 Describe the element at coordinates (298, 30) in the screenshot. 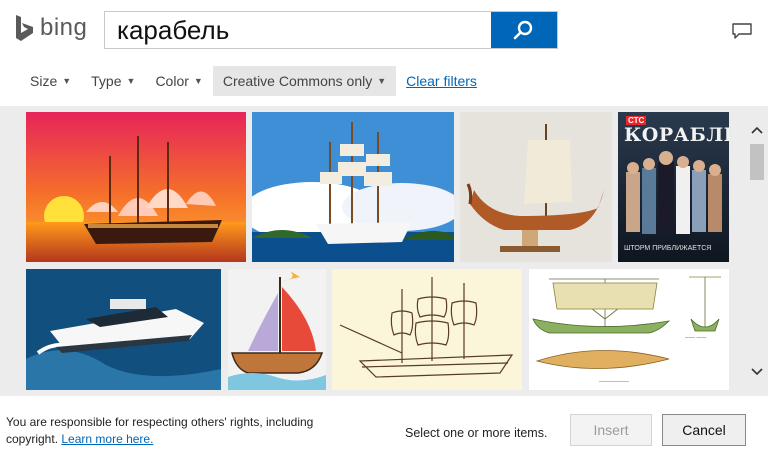

I see `search-input` at that location.